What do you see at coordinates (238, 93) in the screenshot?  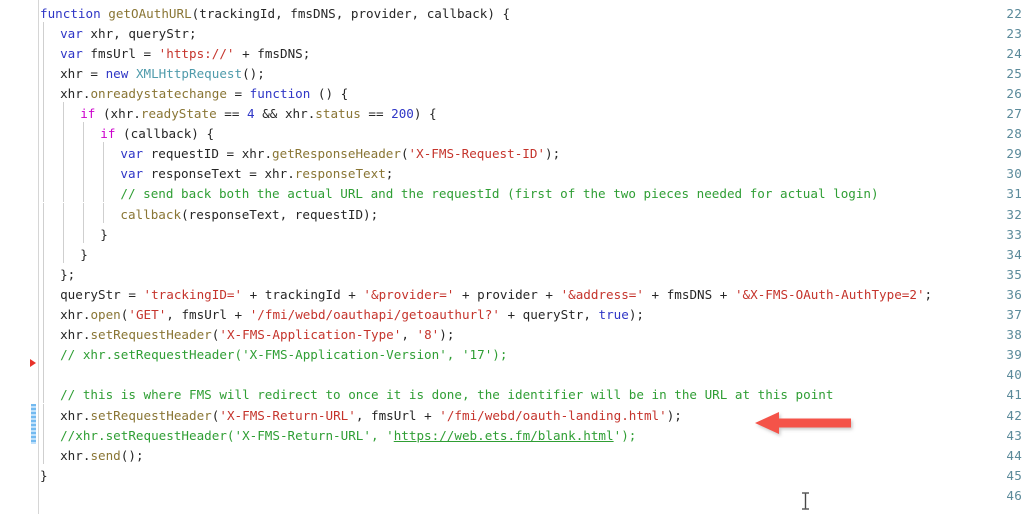 I see `token-pun: =` at bounding box center [238, 93].